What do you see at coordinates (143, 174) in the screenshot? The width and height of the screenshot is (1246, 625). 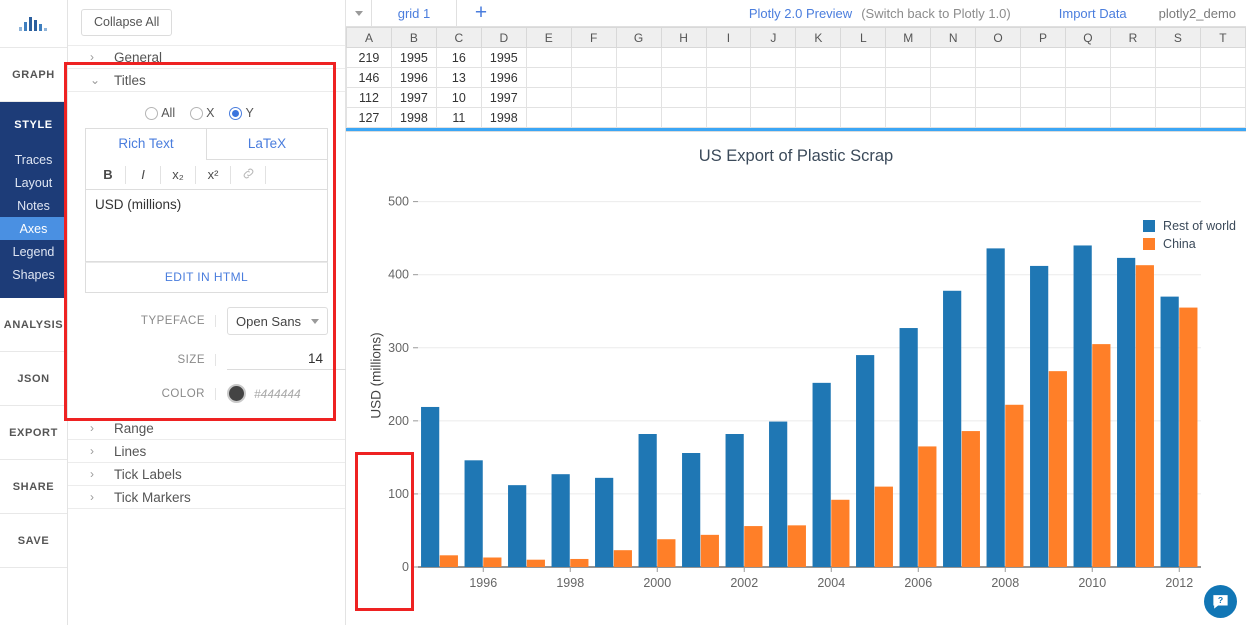 I see `italic-icon: I` at bounding box center [143, 174].